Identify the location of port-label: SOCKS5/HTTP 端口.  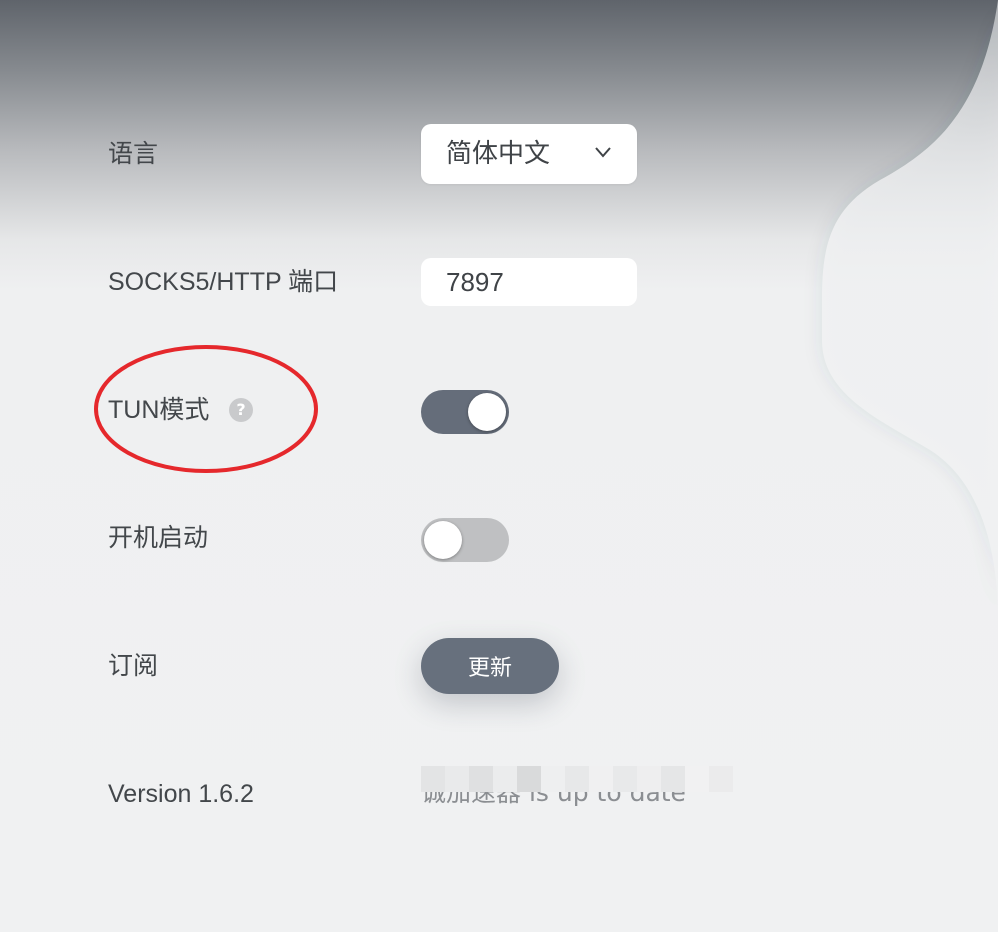
(223, 282).